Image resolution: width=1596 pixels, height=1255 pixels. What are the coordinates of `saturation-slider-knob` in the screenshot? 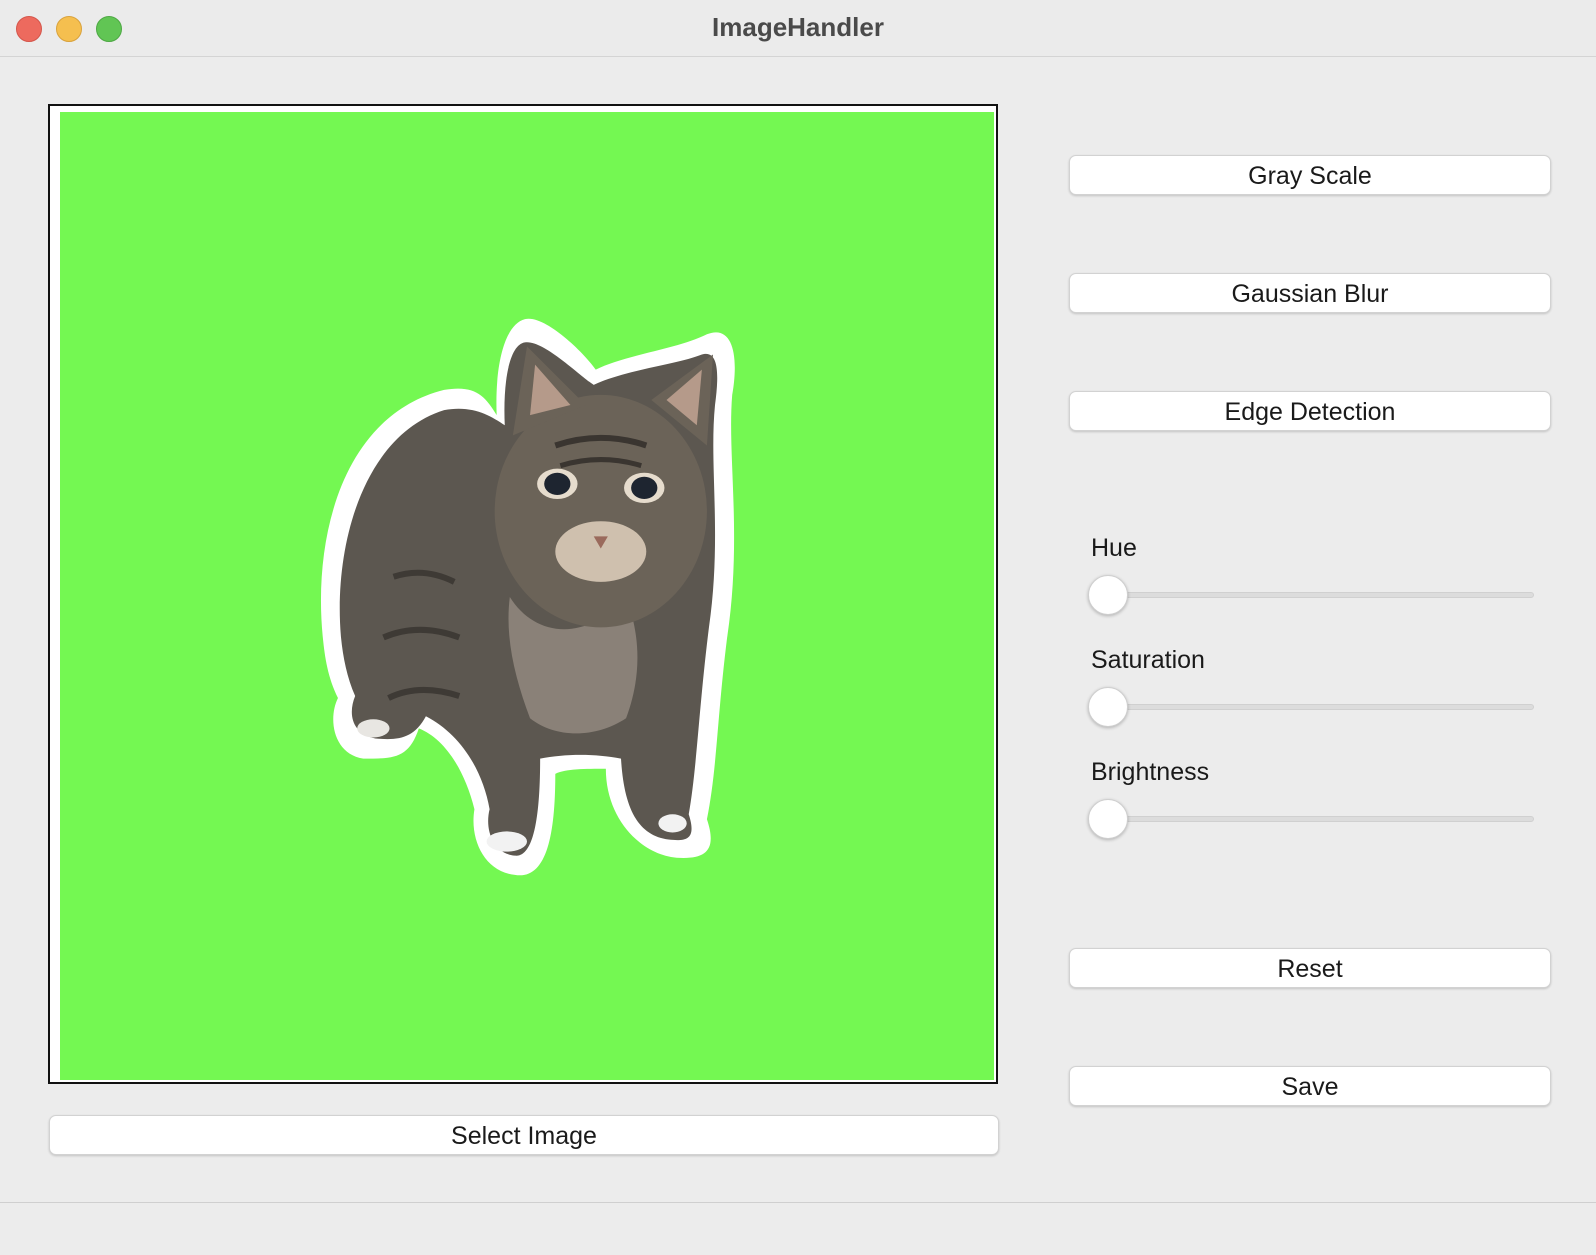 It's located at (1108, 707).